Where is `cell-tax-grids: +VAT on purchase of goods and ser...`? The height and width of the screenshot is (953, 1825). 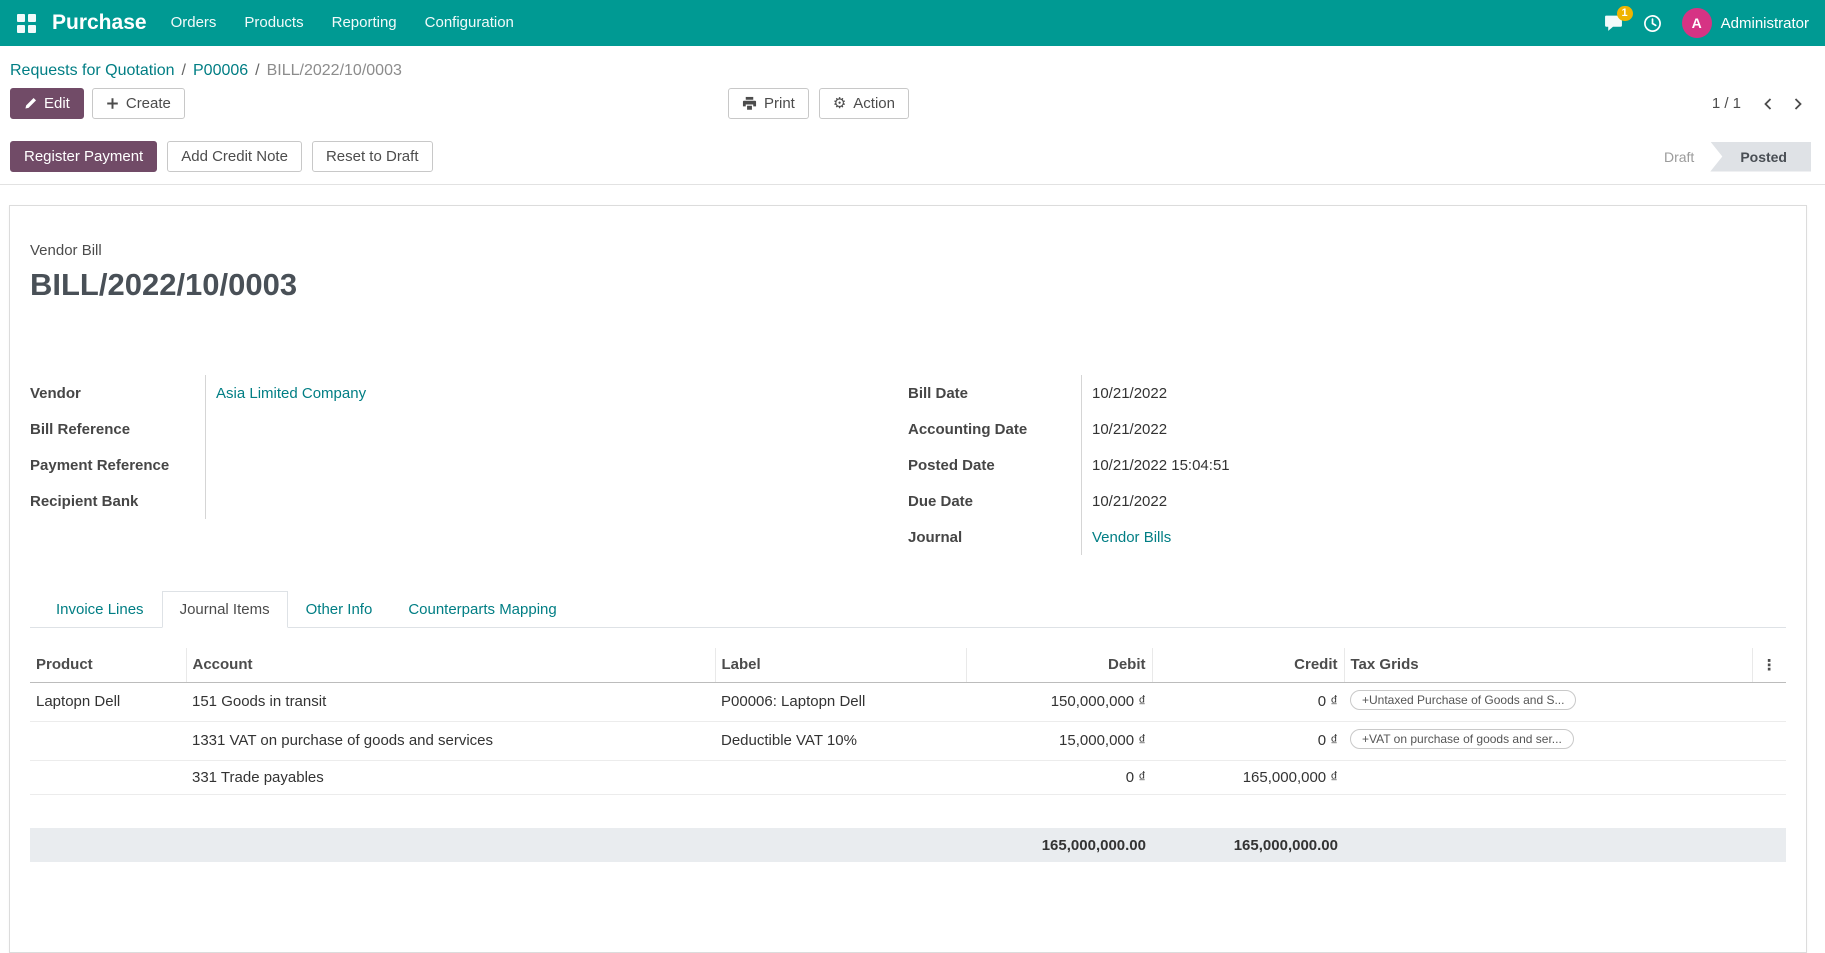
cell-tax-grids: +VAT on purchase of goods and ser... is located at coordinates (1548, 741).